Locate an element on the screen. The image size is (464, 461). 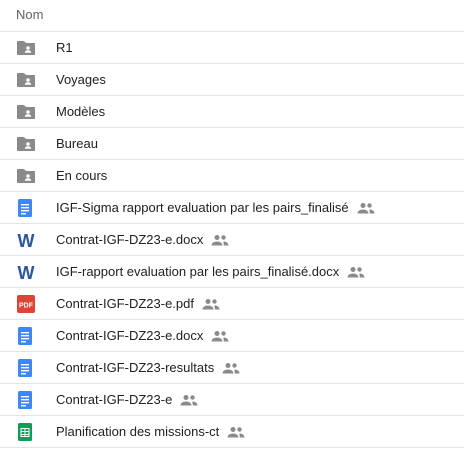
name-column-header: Nom is located at coordinates (29, 14).